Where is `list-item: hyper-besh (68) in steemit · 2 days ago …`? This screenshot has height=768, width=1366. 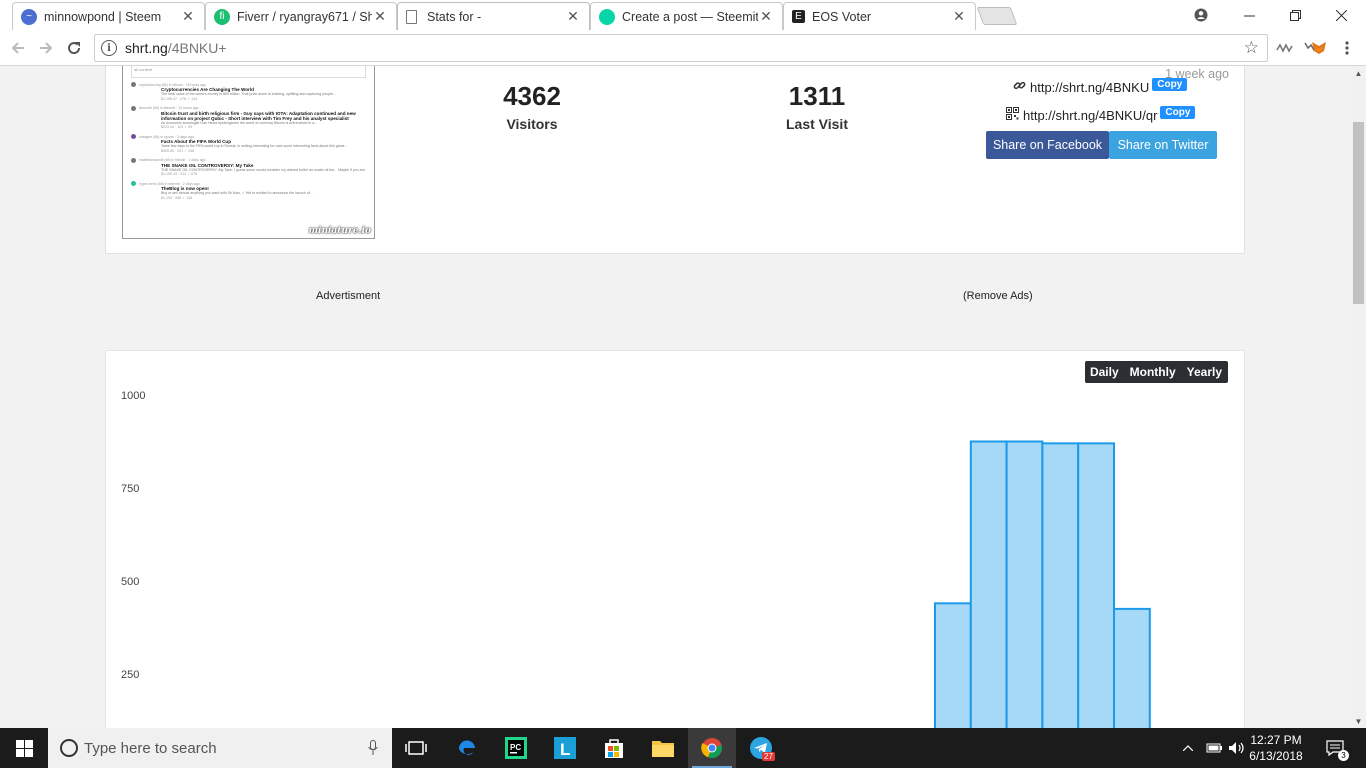 list-item: hyper-besh (68) in steemit · 2 days ago … is located at coordinates (248, 191).